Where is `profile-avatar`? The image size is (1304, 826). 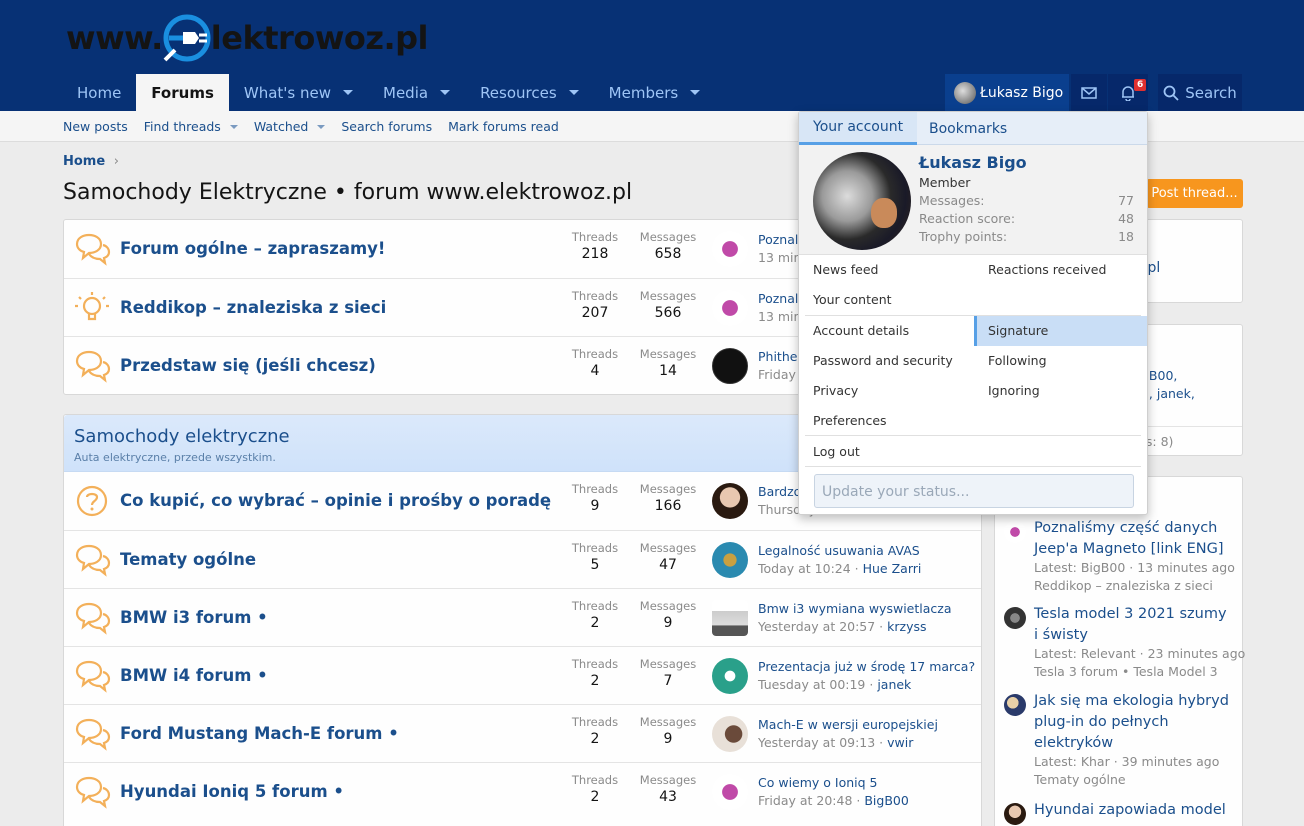
profile-avatar is located at coordinates (862, 201).